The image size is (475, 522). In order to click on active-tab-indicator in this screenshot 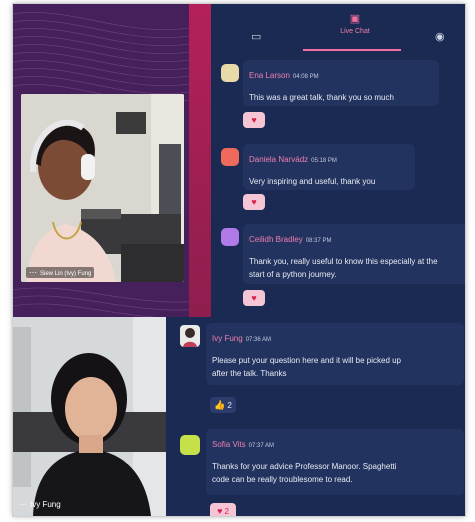, I will do `click(352, 50)`.